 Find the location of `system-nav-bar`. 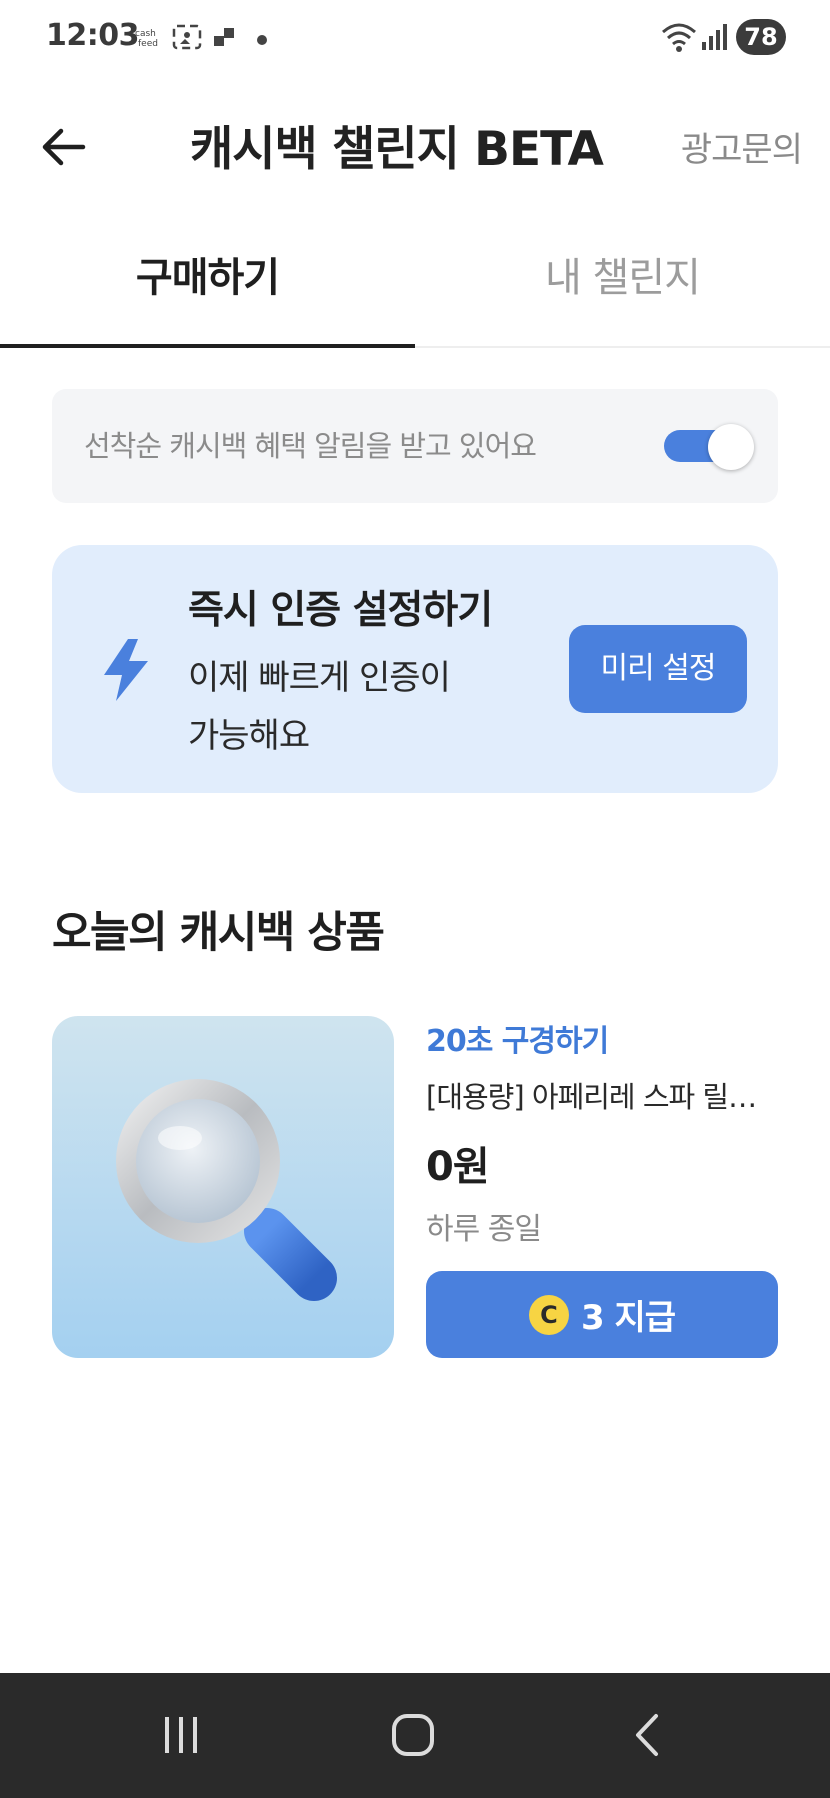

system-nav-bar is located at coordinates (415, 1735).